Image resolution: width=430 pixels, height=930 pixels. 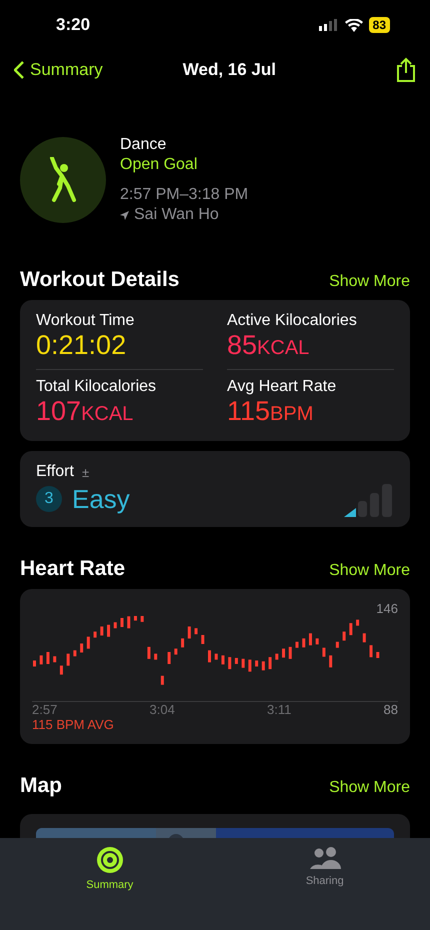 What do you see at coordinates (159, 165) in the screenshot?
I see `workout-goal: Open Goal` at bounding box center [159, 165].